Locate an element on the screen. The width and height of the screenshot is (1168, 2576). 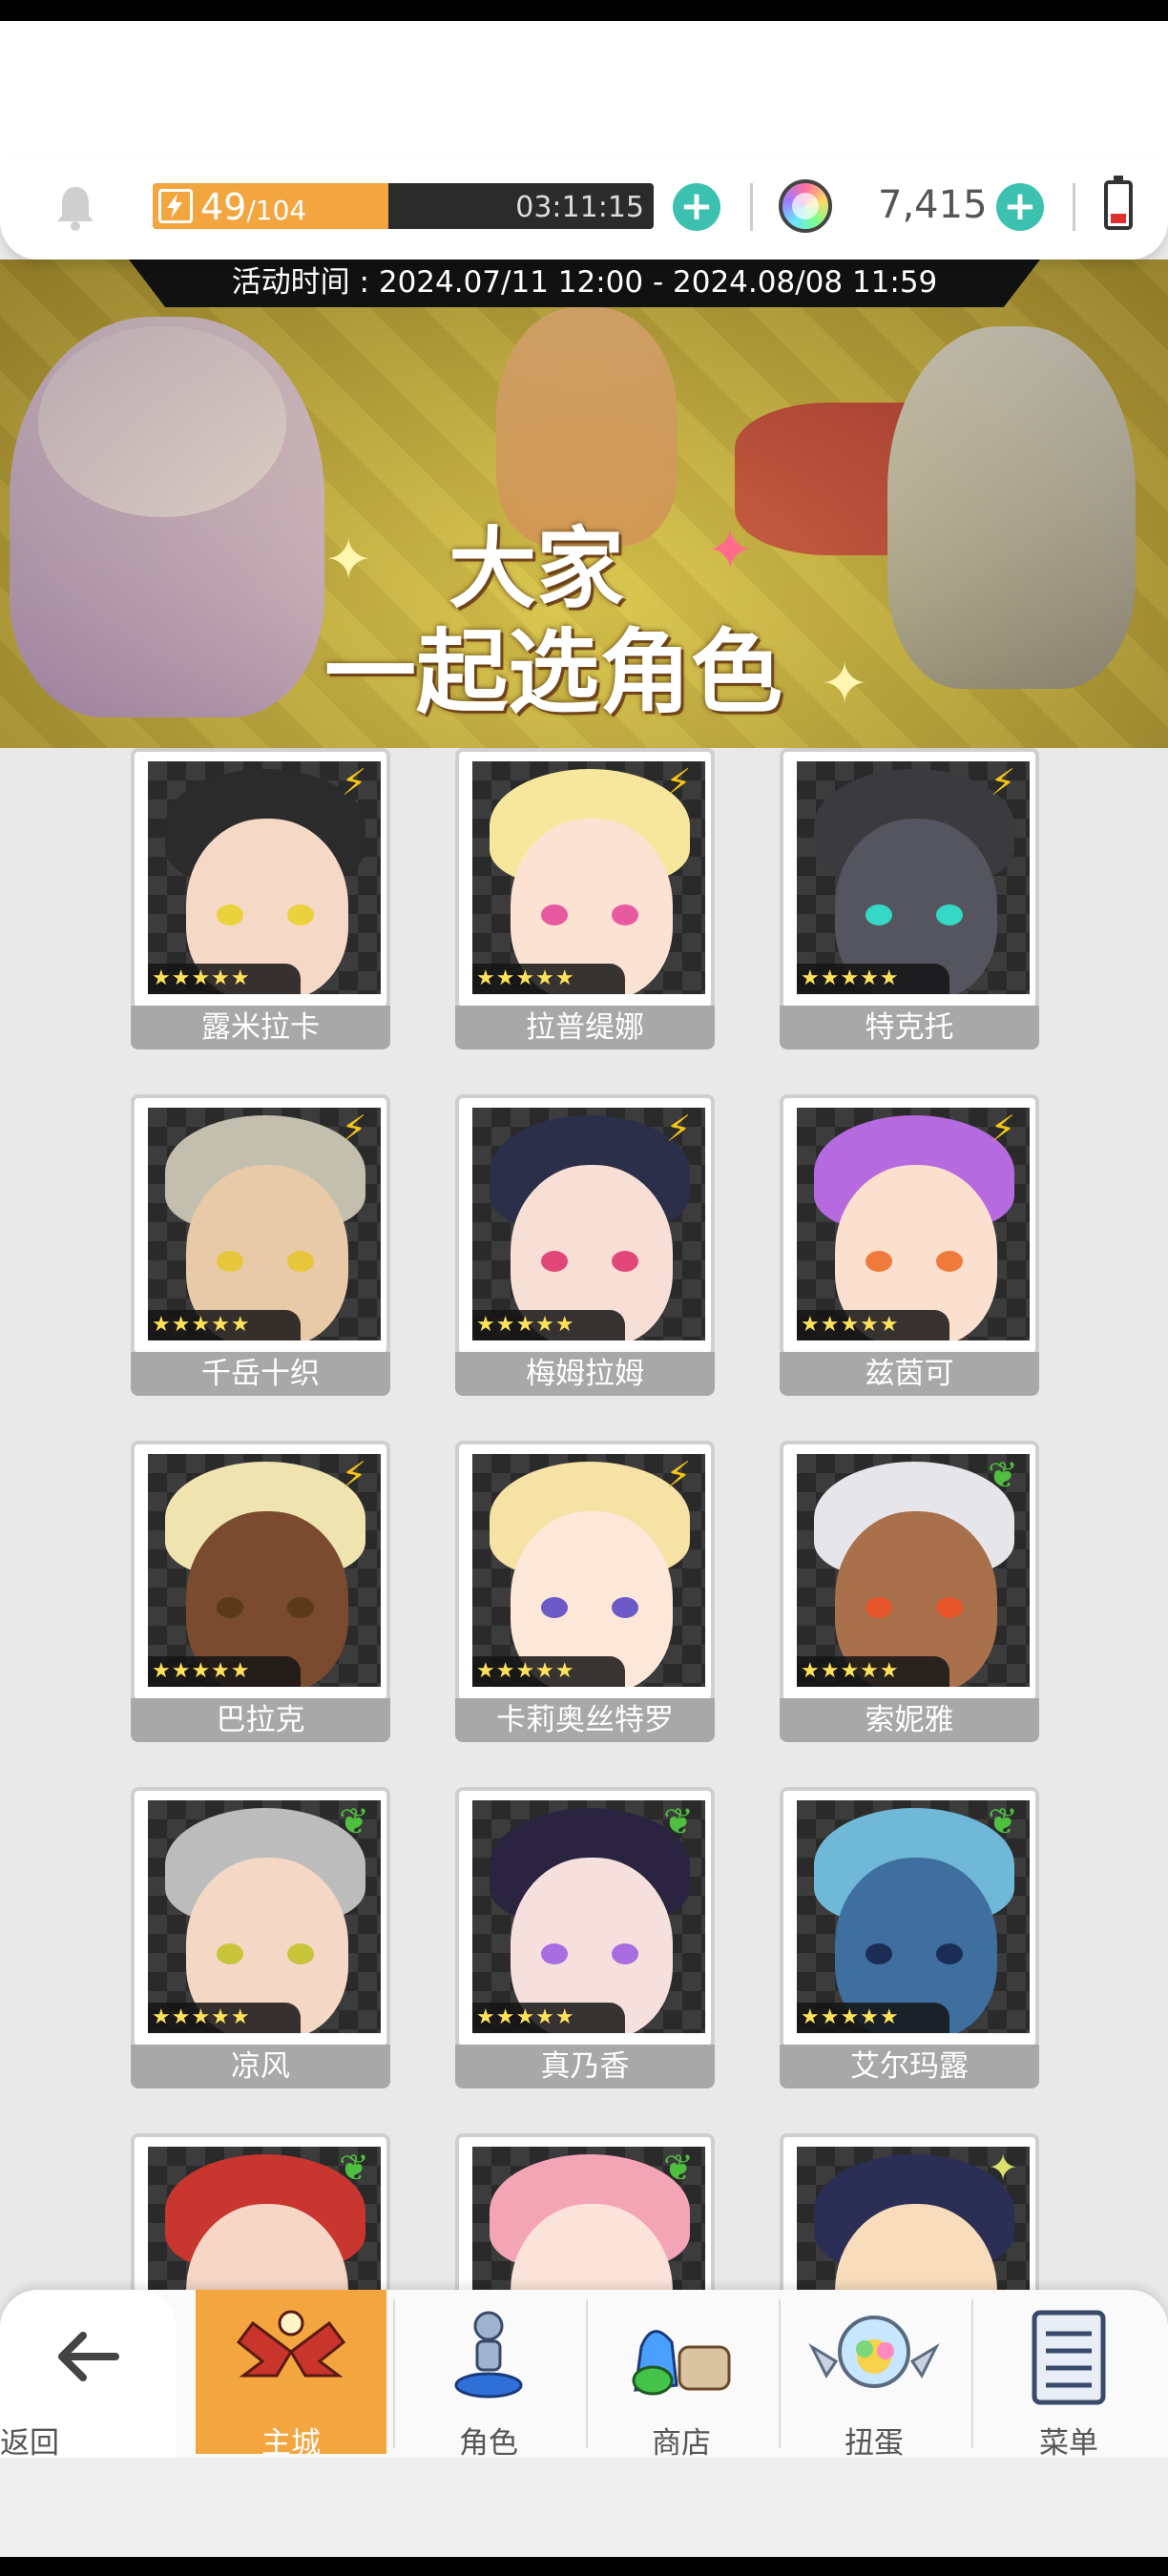
gesture-area is located at coordinates (584, 2507).